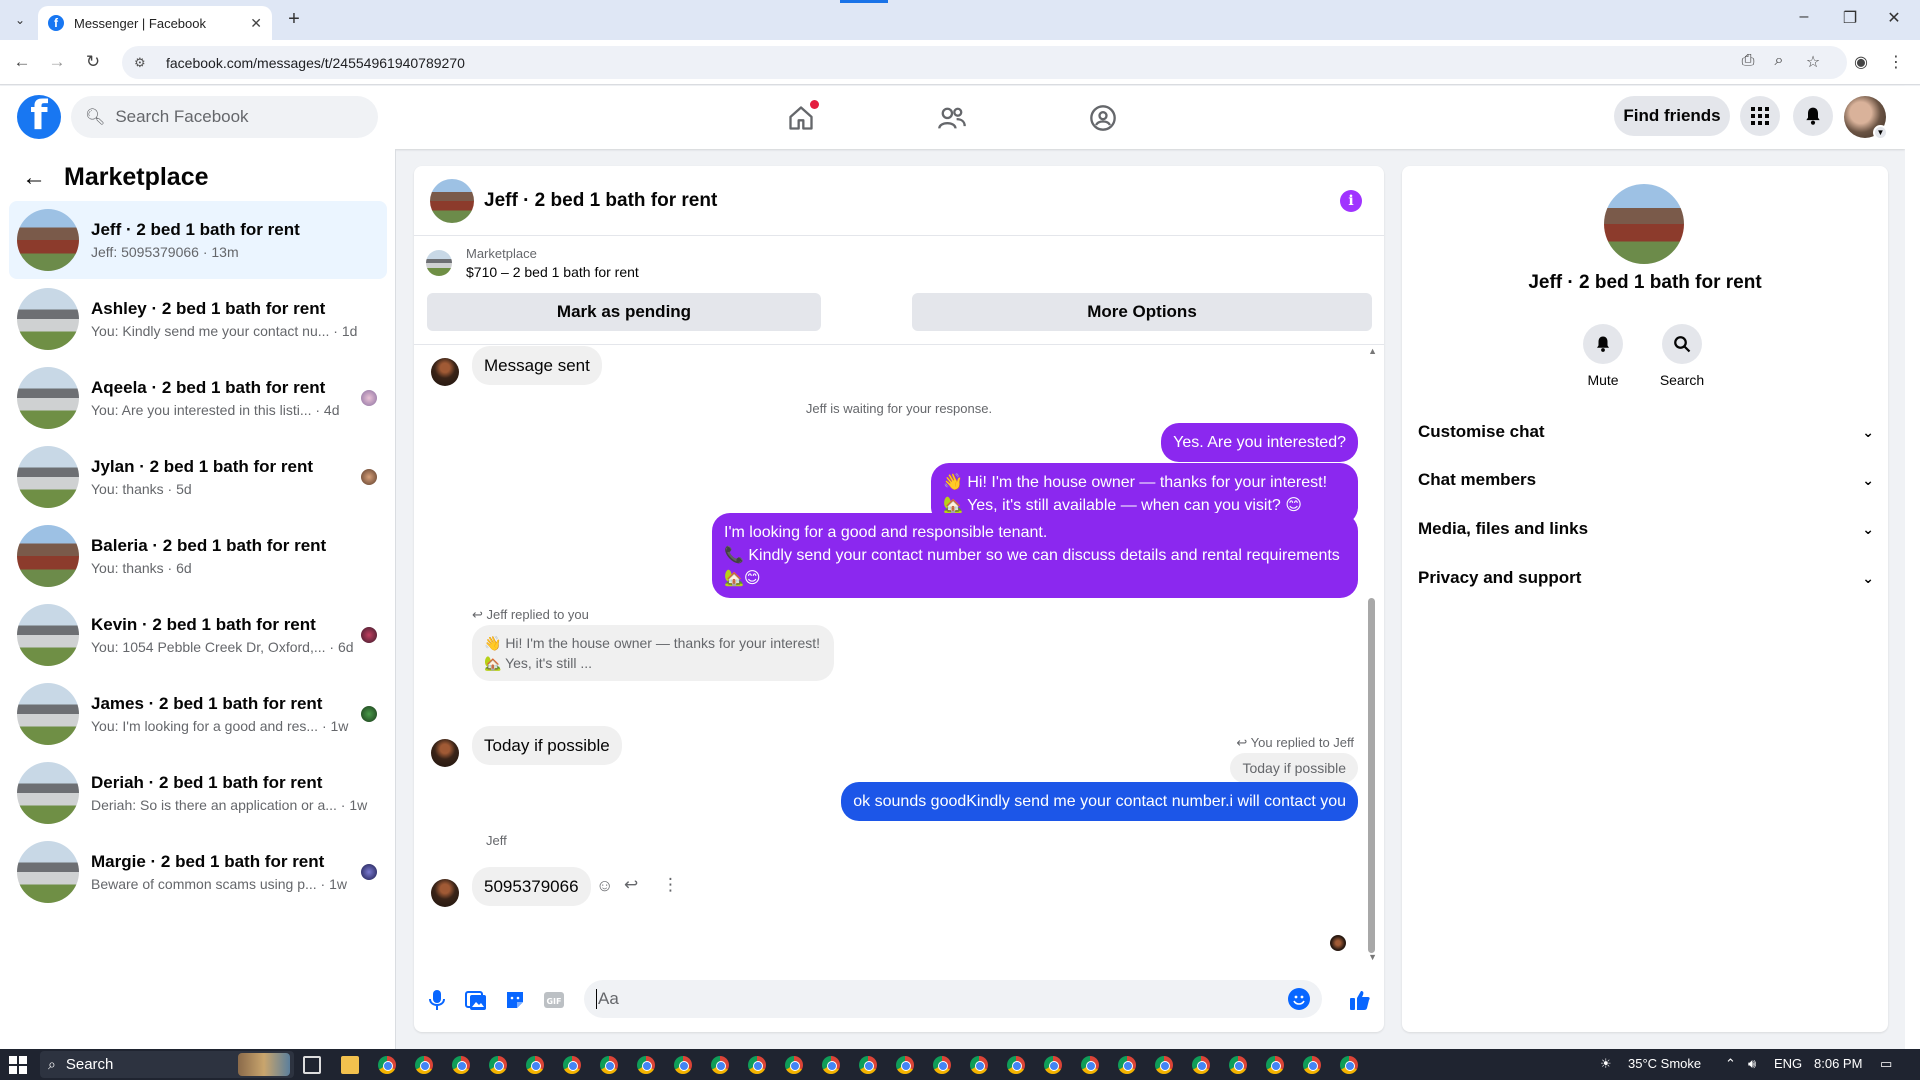 The width and height of the screenshot is (1920, 1080). What do you see at coordinates (39, 117) in the screenshot?
I see `facebook-logo-icon: f` at bounding box center [39, 117].